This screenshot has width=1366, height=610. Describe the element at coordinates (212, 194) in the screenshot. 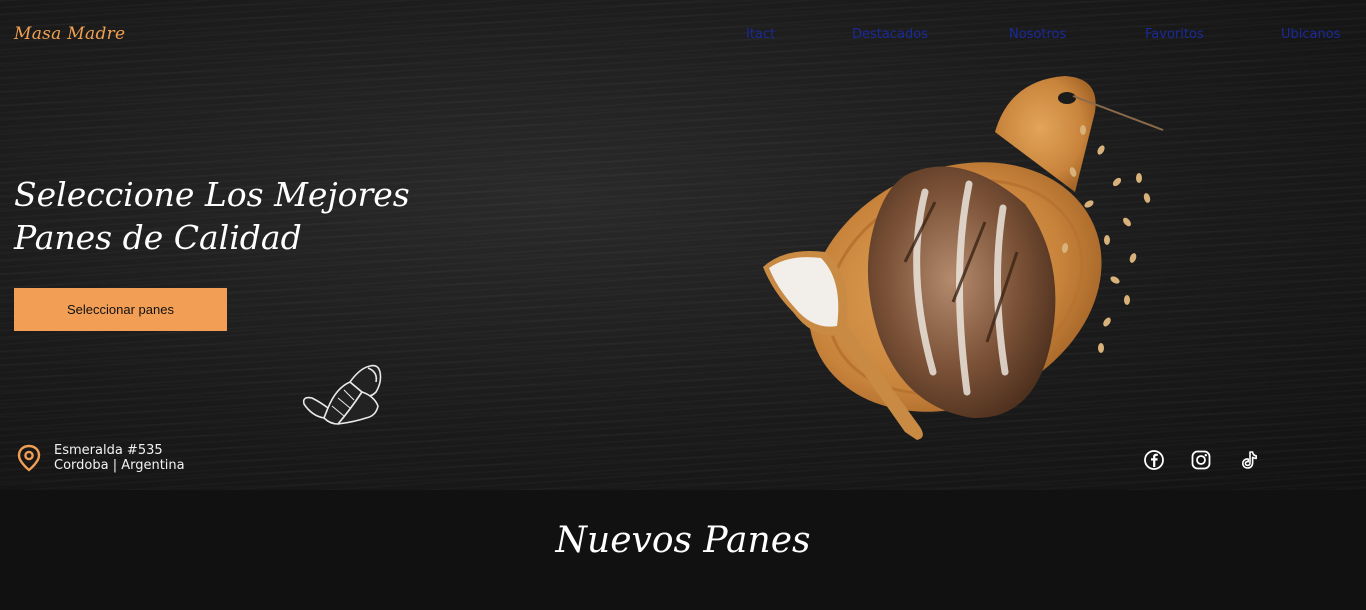

I see `hero-headline-line1: Seleccione Los Mejores` at that location.